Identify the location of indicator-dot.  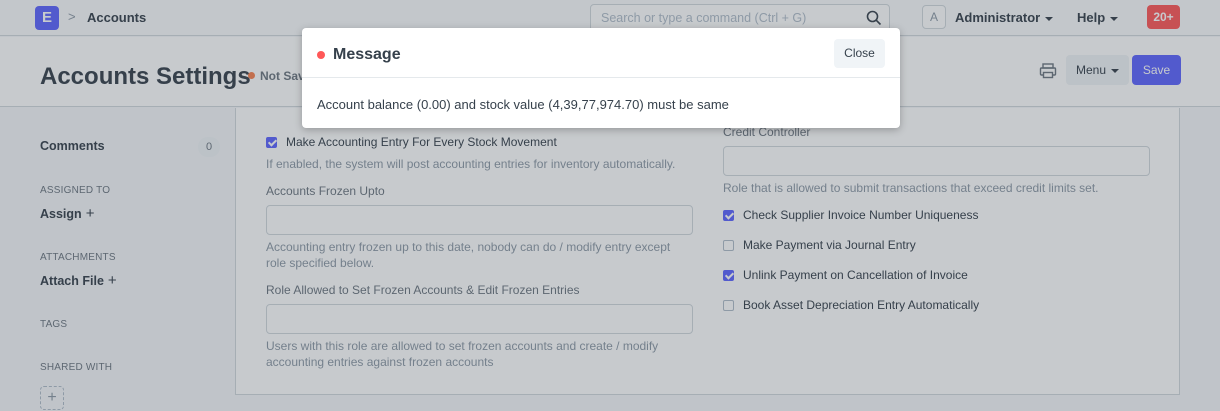
(321, 55).